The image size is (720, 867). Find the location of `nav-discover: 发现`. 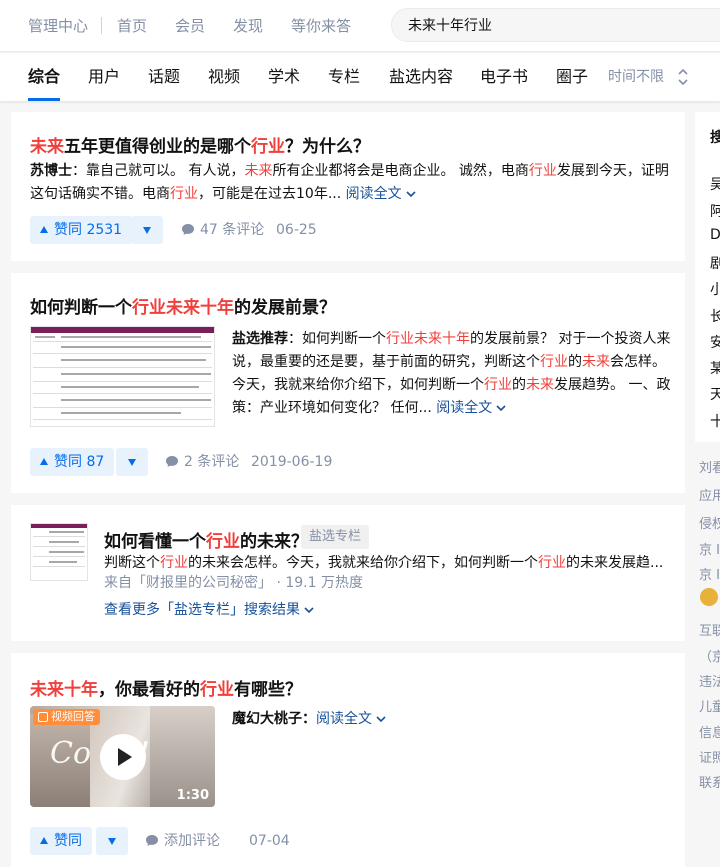

nav-discover: 发现 is located at coordinates (248, 26).